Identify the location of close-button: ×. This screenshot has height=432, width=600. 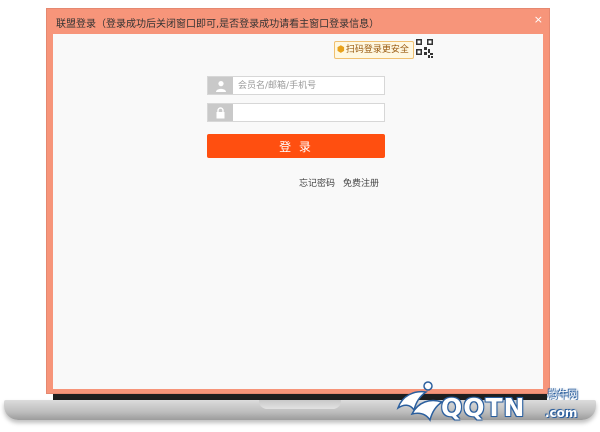
(538, 19).